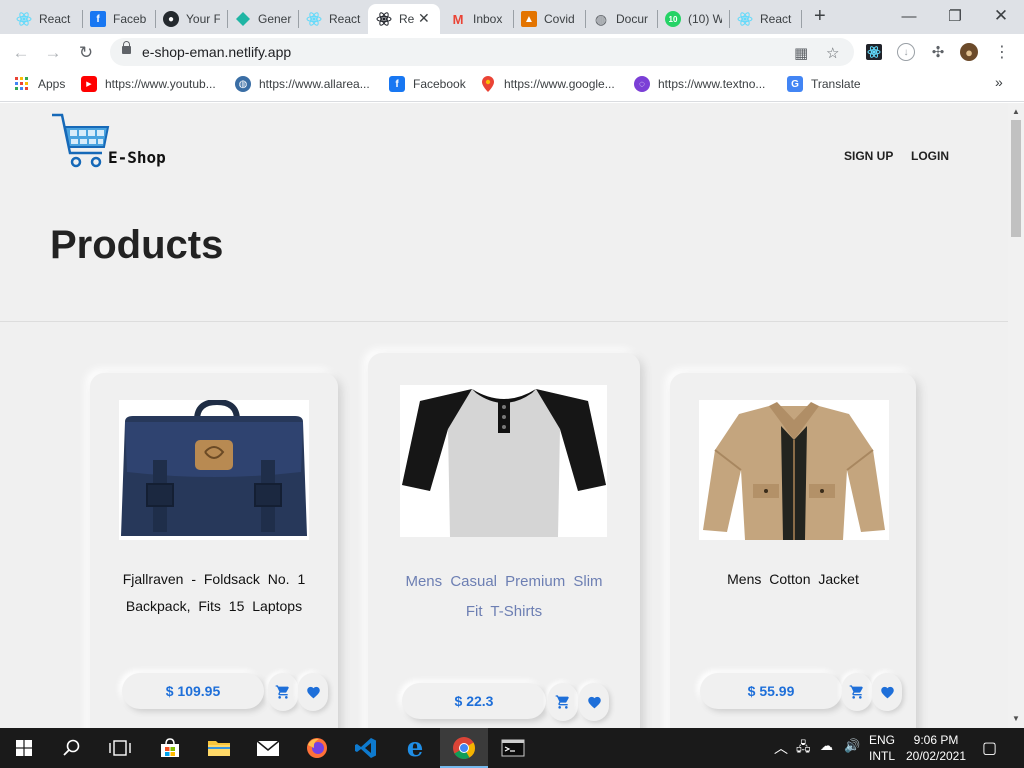 This screenshot has width=1024, height=768. I want to click on react-devtools-icon, so click(874, 52).